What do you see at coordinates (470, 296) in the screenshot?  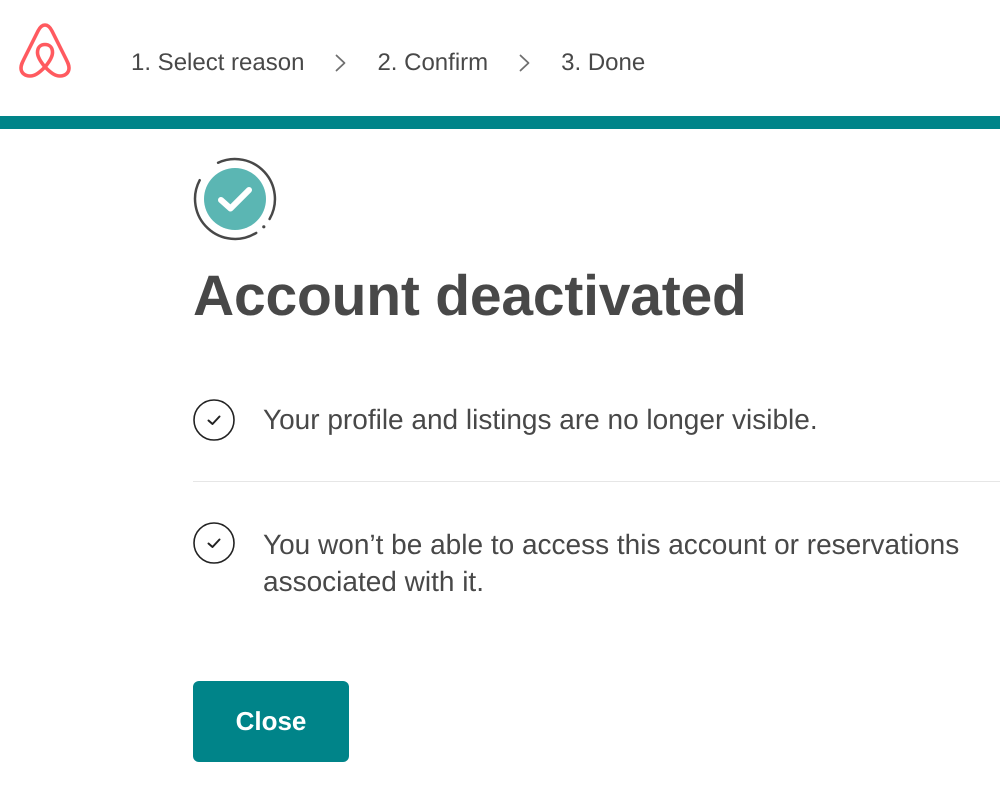 I see `page-title: Account deactivated` at bounding box center [470, 296].